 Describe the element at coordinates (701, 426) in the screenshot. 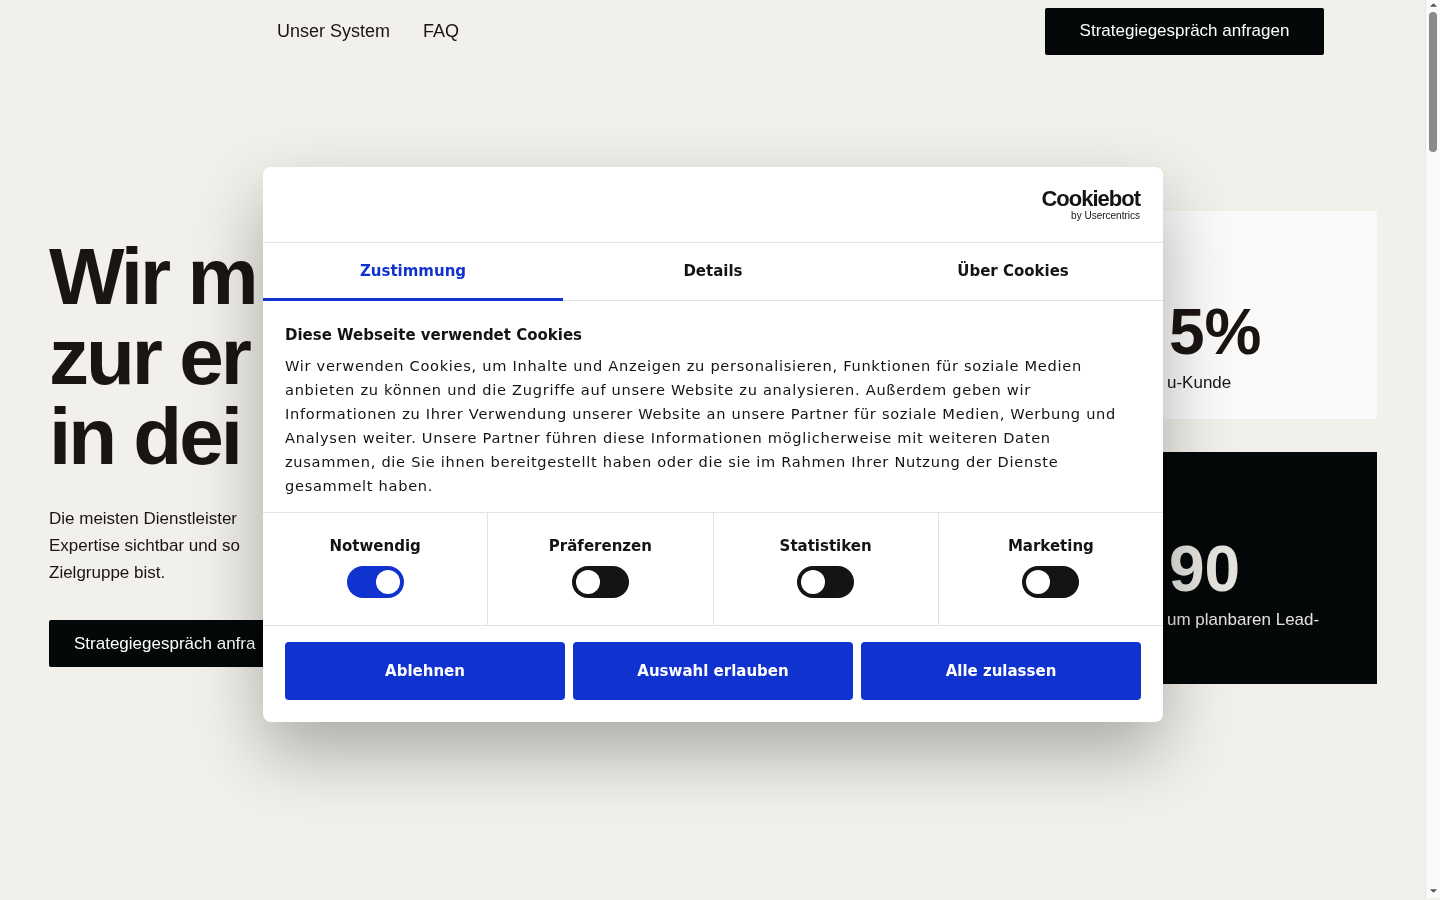

I see `dialog-text: Wir verwenden Cookies, um Inhalte und Anzeigen zu personalisieren, Funktionen für soziale Medien anbieten zu können und die Zugriffe auf unsere Website zu analysieren. Außerdem geben wir Informationen zu Ihrer Verwendung unserer Website an unsere Partner für soziale Medien, Werbung und Analysen weiter. Unsere Partner führen diese Informationen möglicherweise mit weiteren Daten zusammen, die Sie ihnen bereitgestellt haben oder die sie im Rahmen Ihrer Nutzung der Dienste gesammelt haben.` at that location.